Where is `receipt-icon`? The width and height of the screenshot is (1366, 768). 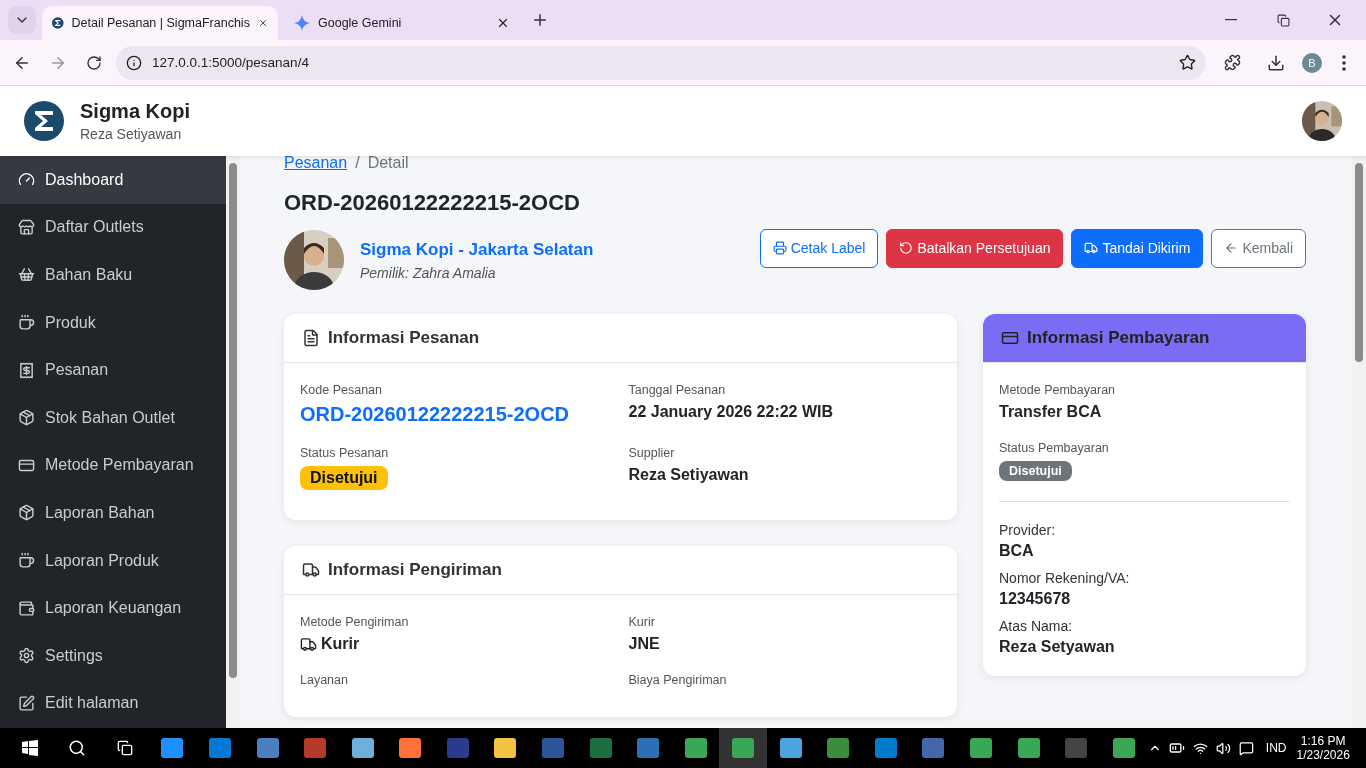
receipt-icon is located at coordinates (26, 370).